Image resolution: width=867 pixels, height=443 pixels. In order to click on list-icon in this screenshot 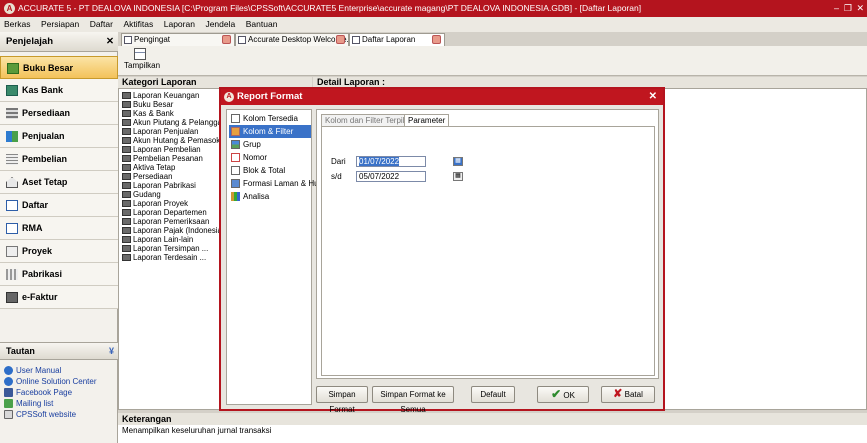, I will do `click(12, 205)`.